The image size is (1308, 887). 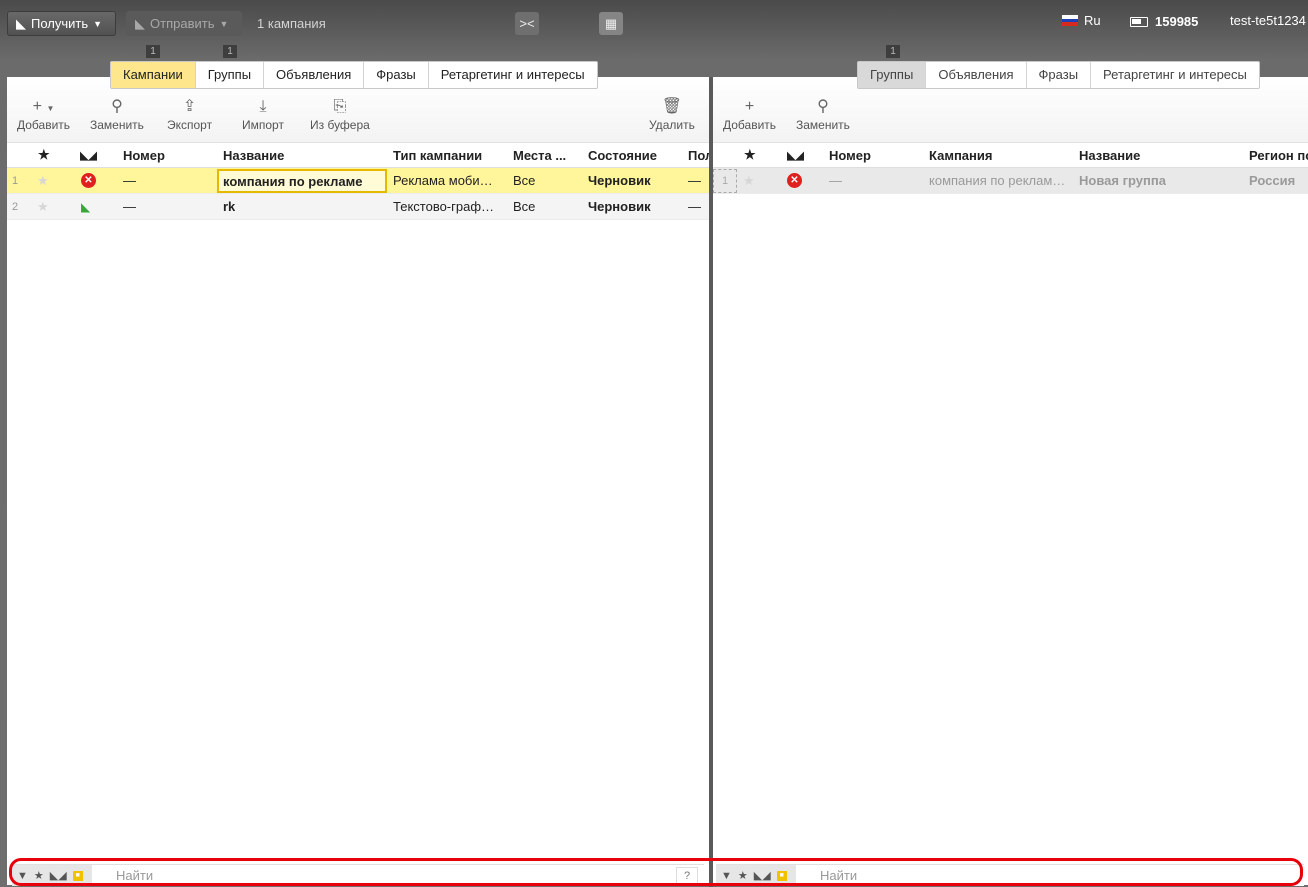 What do you see at coordinates (513, 75) in the screenshot?
I see `tab-retargeting: Ретаргетинг и интересы` at bounding box center [513, 75].